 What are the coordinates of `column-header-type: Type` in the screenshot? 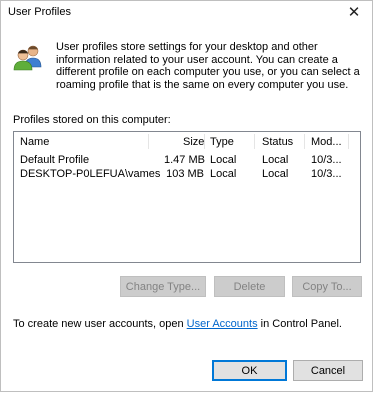 It's located at (222, 142).